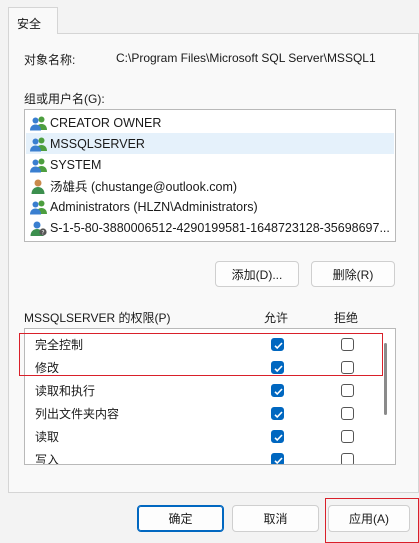 The image size is (419, 543). I want to click on remove-button: 删除(R), so click(353, 274).